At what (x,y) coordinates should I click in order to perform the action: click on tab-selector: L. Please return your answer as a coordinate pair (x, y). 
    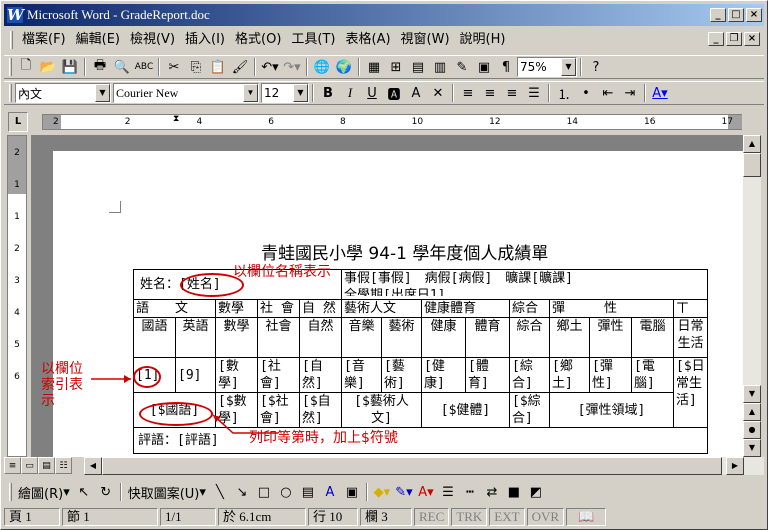
    Looking at the image, I should click on (18, 122).